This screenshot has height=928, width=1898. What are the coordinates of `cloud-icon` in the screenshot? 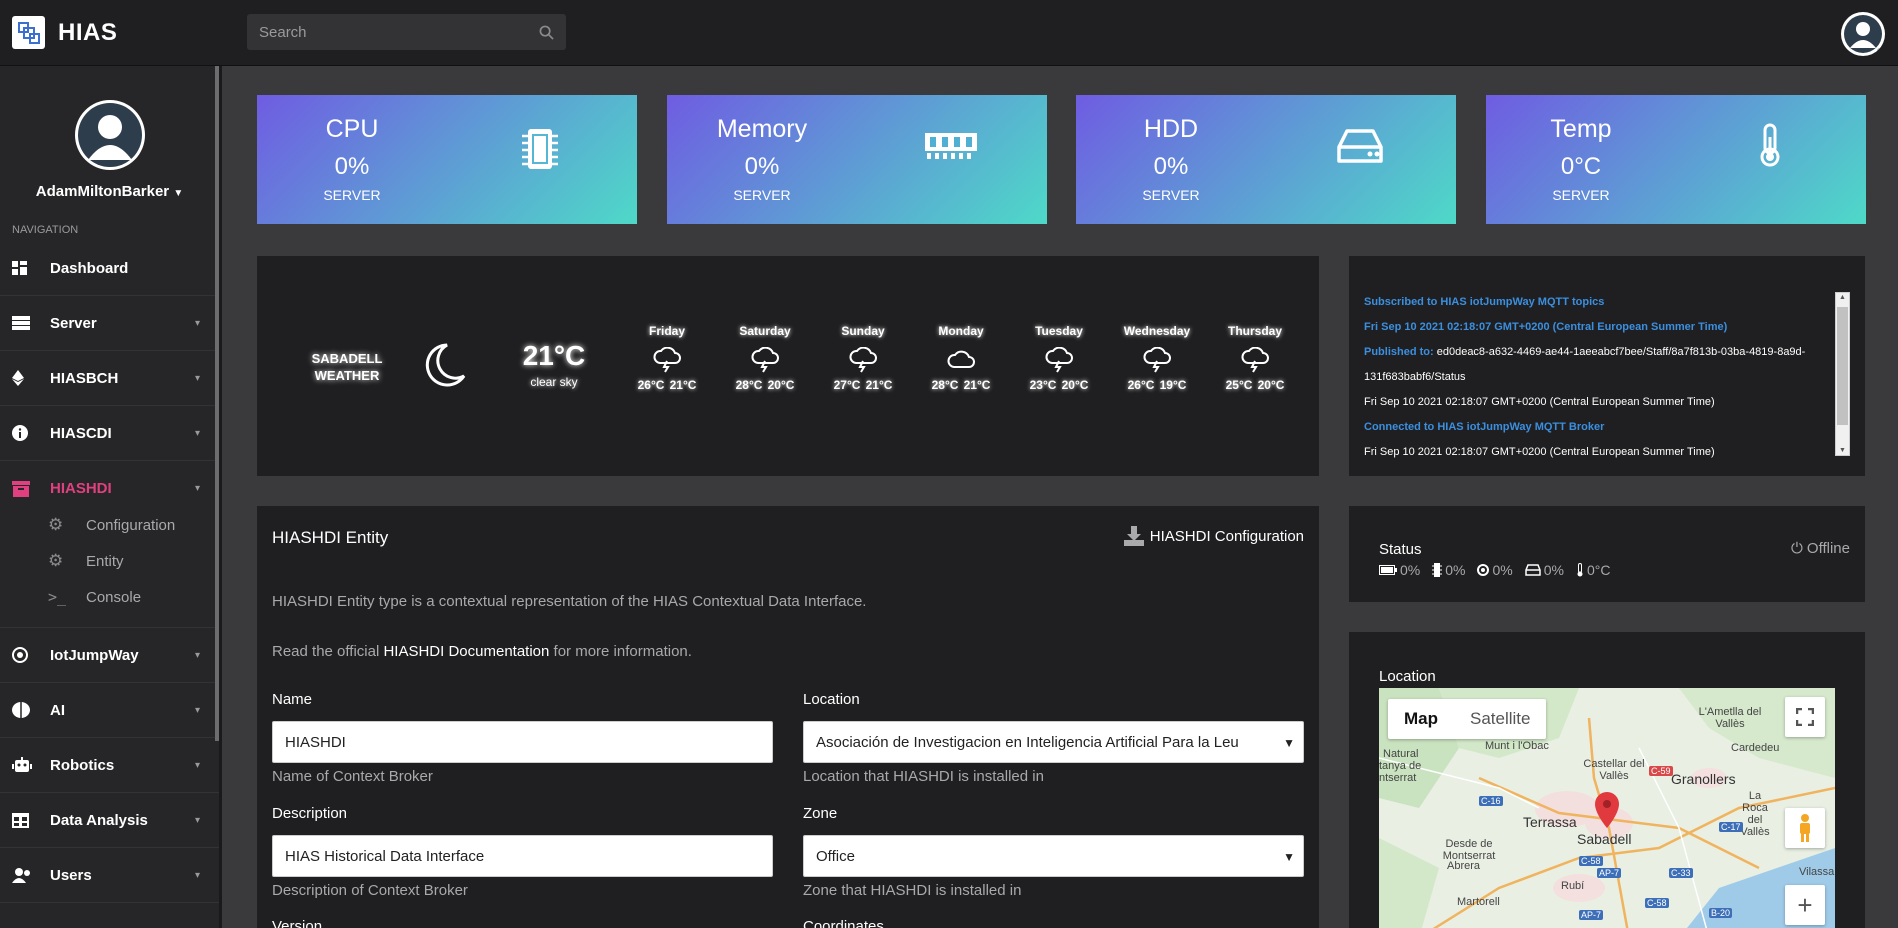 It's located at (961, 359).